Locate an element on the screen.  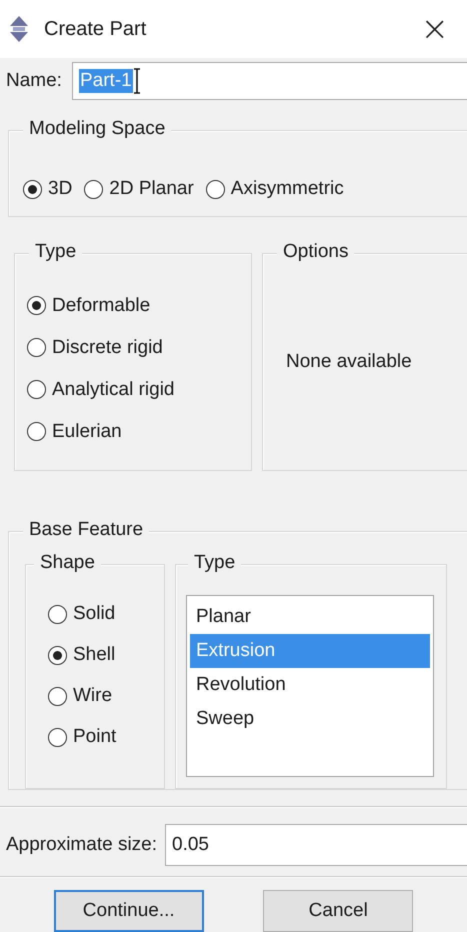
approximate-size-field: 0.05 is located at coordinates (316, 845).